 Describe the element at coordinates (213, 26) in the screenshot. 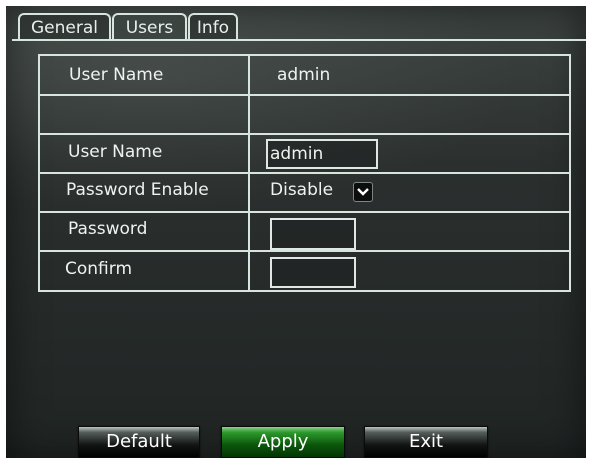

I see `tab-info: Info` at that location.